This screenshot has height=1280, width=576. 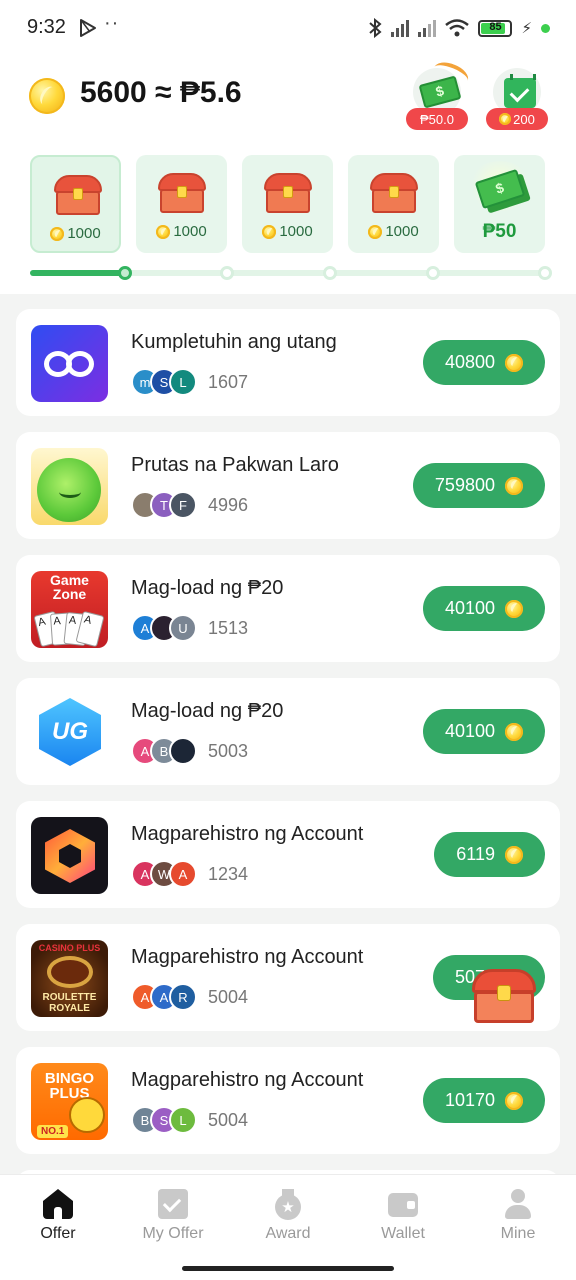 What do you see at coordinates (288, 28) in the screenshot?
I see `status-bar: 9:32 ·· 85 ⚡` at bounding box center [288, 28].